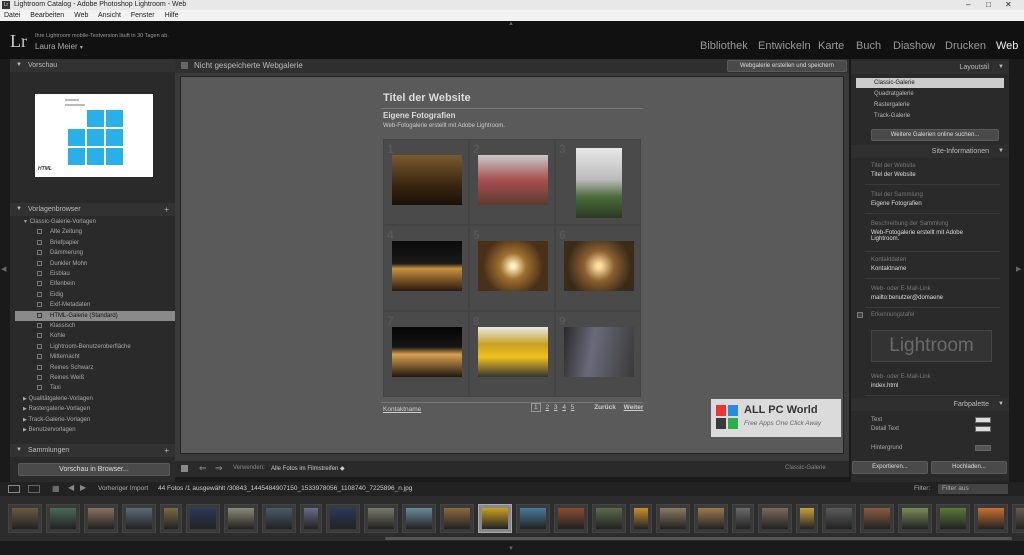 The width and height of the screenshot is (1024, 555). What do you see at coordinates (95, 305) in the screenshot?
I see `template-item: Exif-Metadaten` at bounding box center [95, 305].